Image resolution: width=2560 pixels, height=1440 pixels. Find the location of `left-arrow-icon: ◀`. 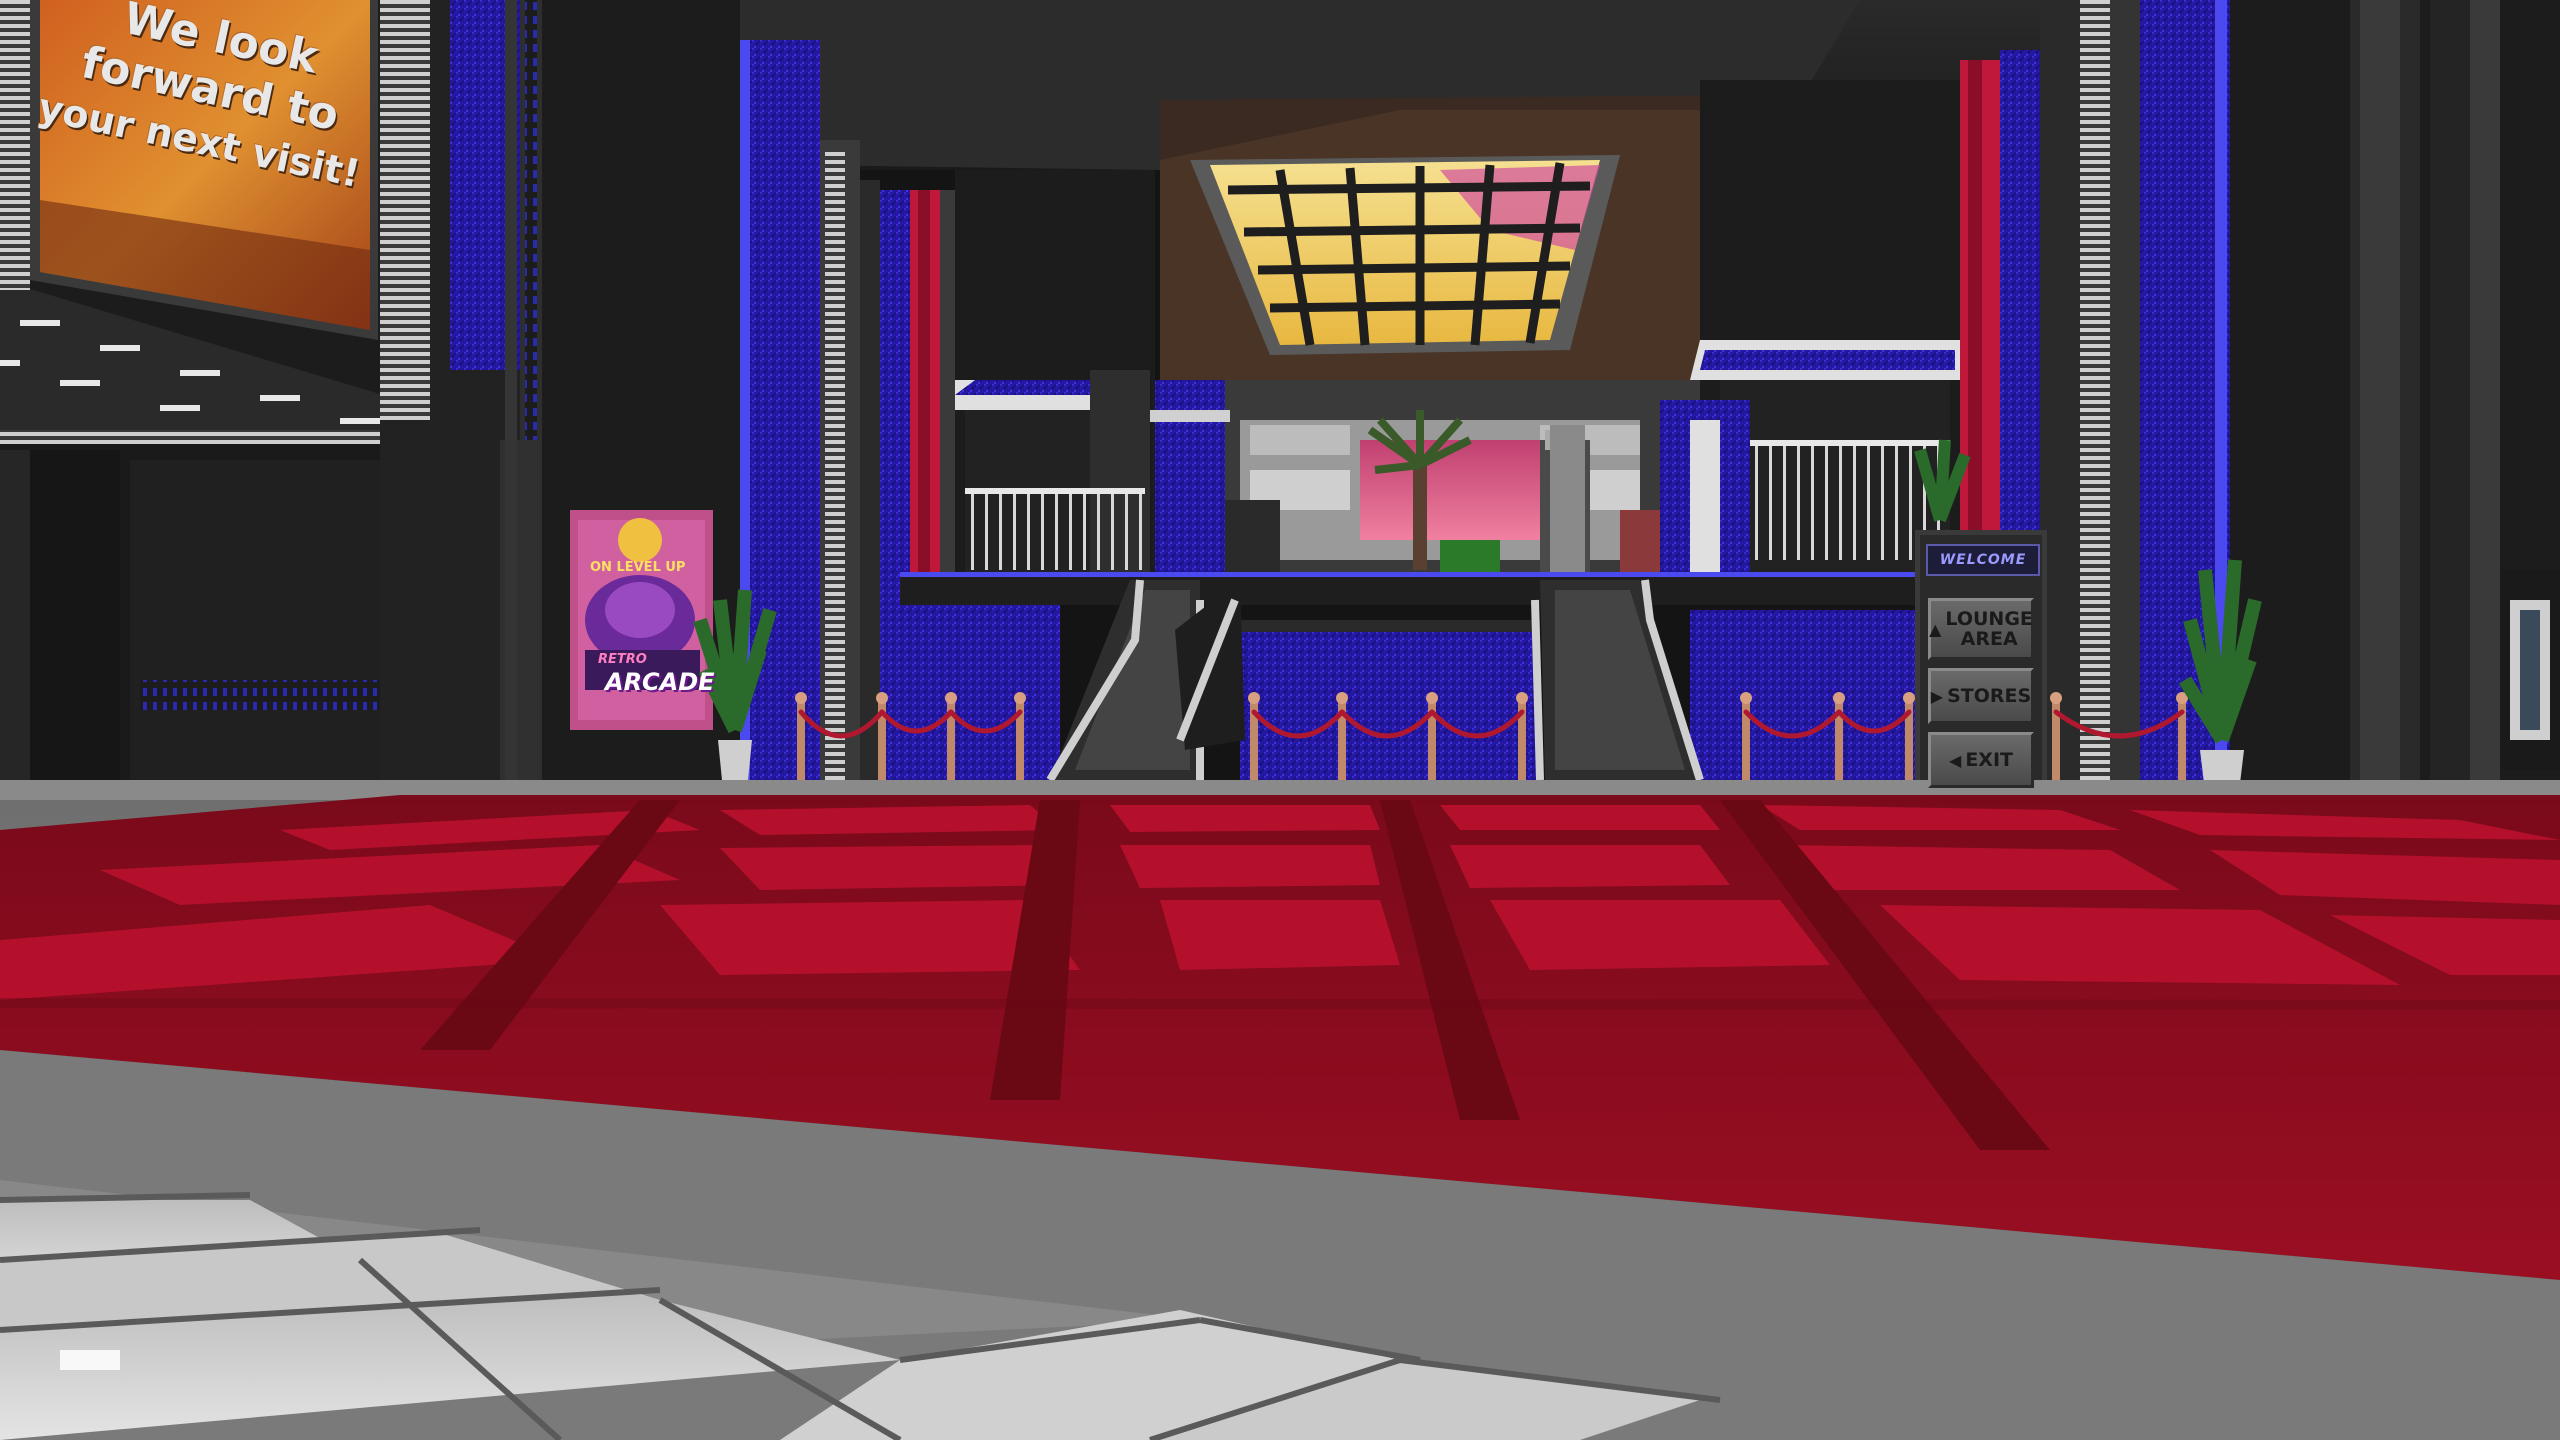

left-arrow-icon: ◀ is located at coordinates (1955, 760).